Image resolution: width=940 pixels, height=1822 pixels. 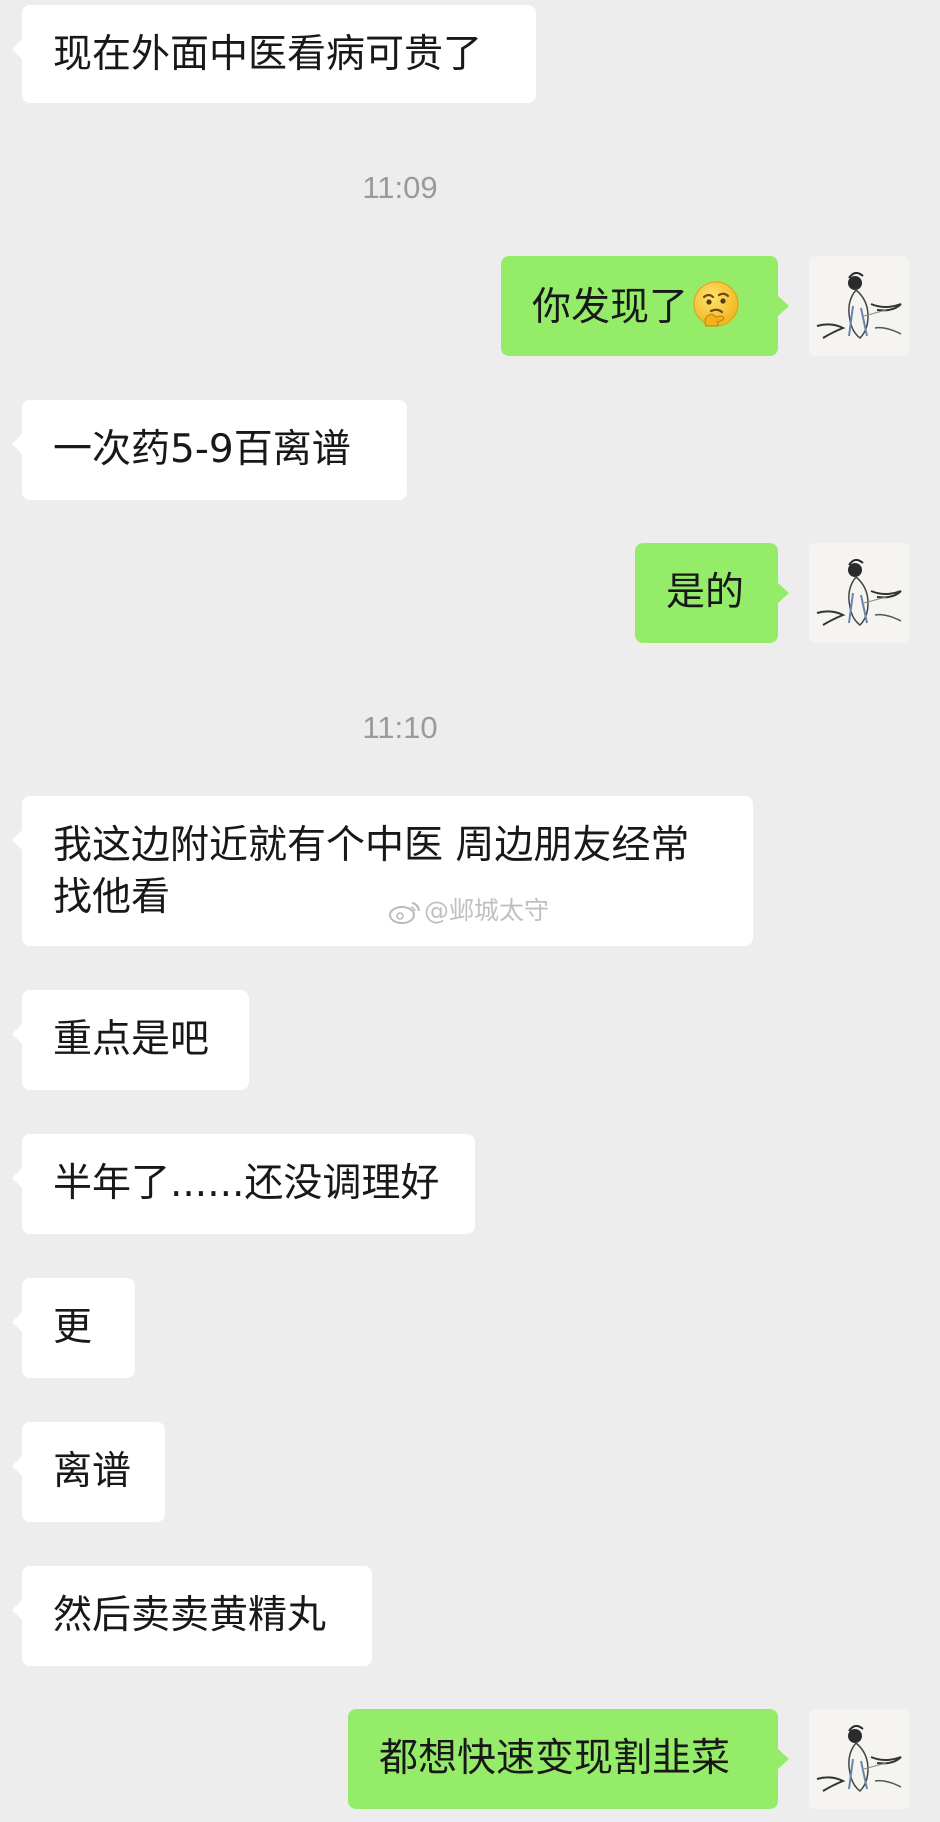 I want to click on message-text: 重点是吧, so click(x=131, y=1039).